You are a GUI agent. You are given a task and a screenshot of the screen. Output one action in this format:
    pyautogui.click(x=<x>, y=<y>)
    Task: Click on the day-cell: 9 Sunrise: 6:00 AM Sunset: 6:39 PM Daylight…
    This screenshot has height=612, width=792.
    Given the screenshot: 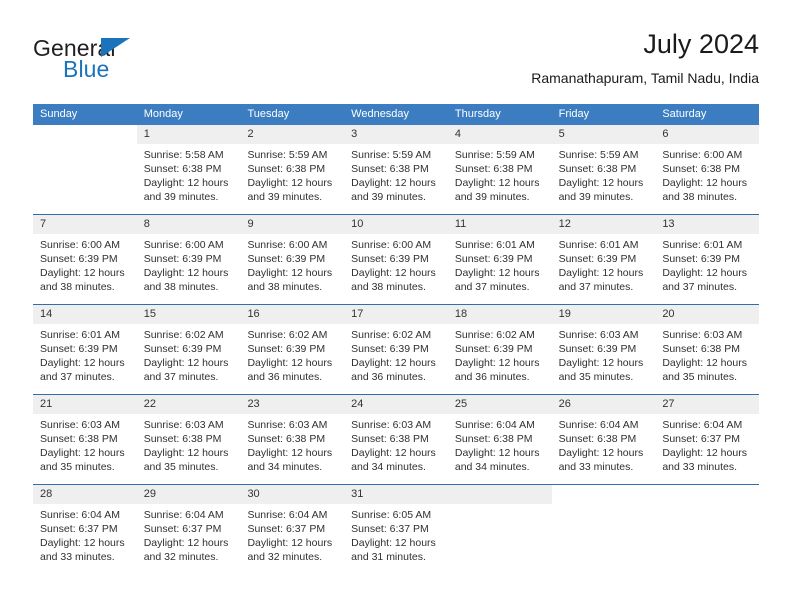 What is the action you would take?
    pyautogui.click(x=292, y=259)
    